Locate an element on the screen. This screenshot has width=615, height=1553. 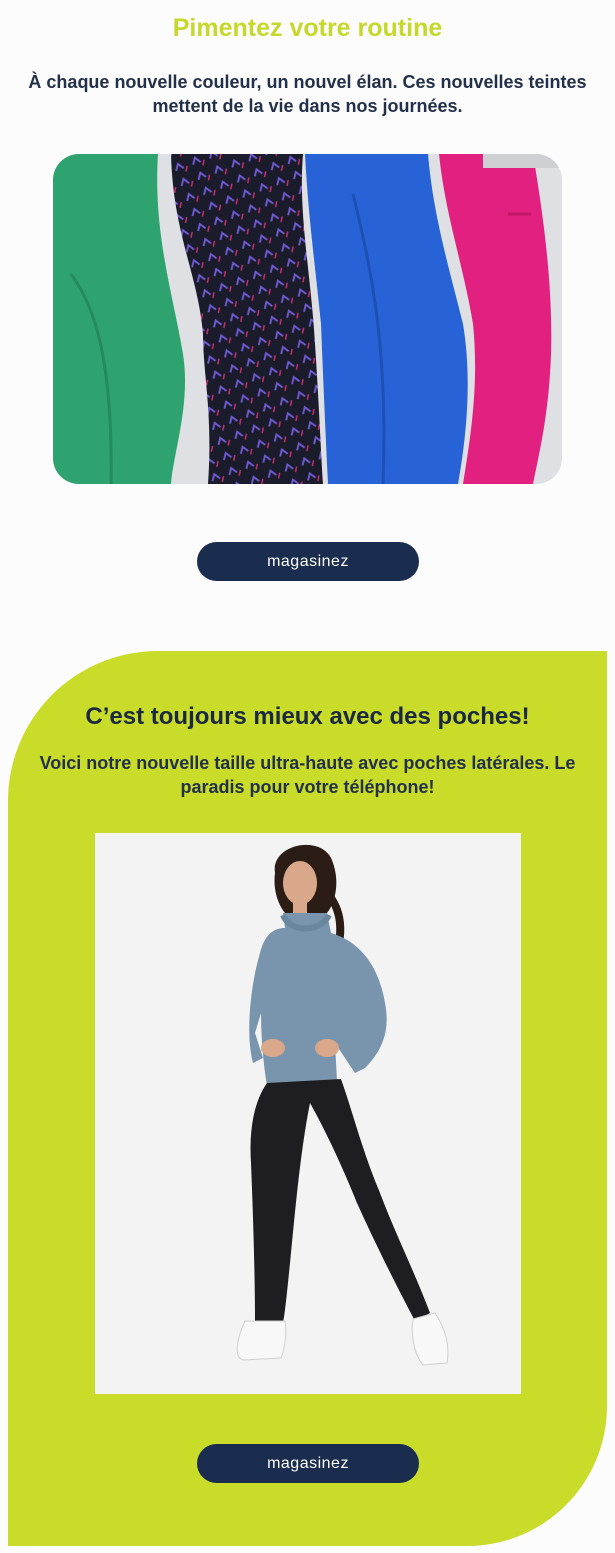
section-title: Pimentez votre routine is located at coordinates (307, 28).